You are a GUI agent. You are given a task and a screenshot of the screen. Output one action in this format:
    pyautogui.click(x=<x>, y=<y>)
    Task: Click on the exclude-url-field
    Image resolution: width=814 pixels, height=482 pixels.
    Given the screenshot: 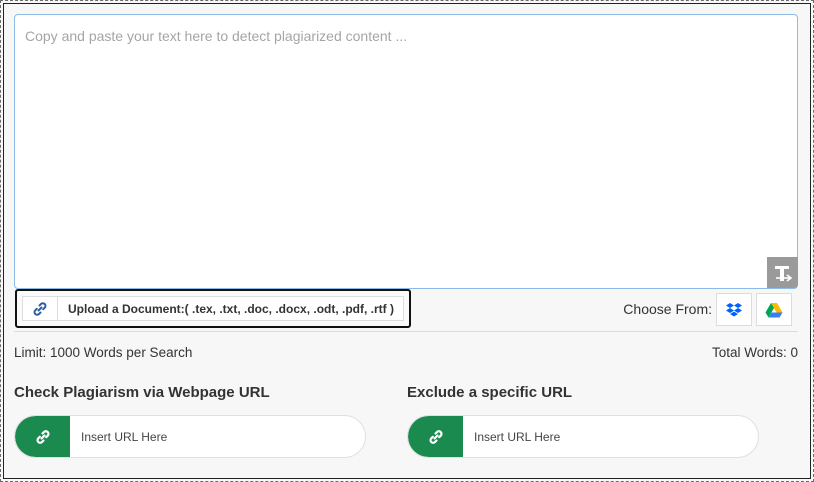 What is the action you would take?
    pyautogui.click(x=583, y=436)
    